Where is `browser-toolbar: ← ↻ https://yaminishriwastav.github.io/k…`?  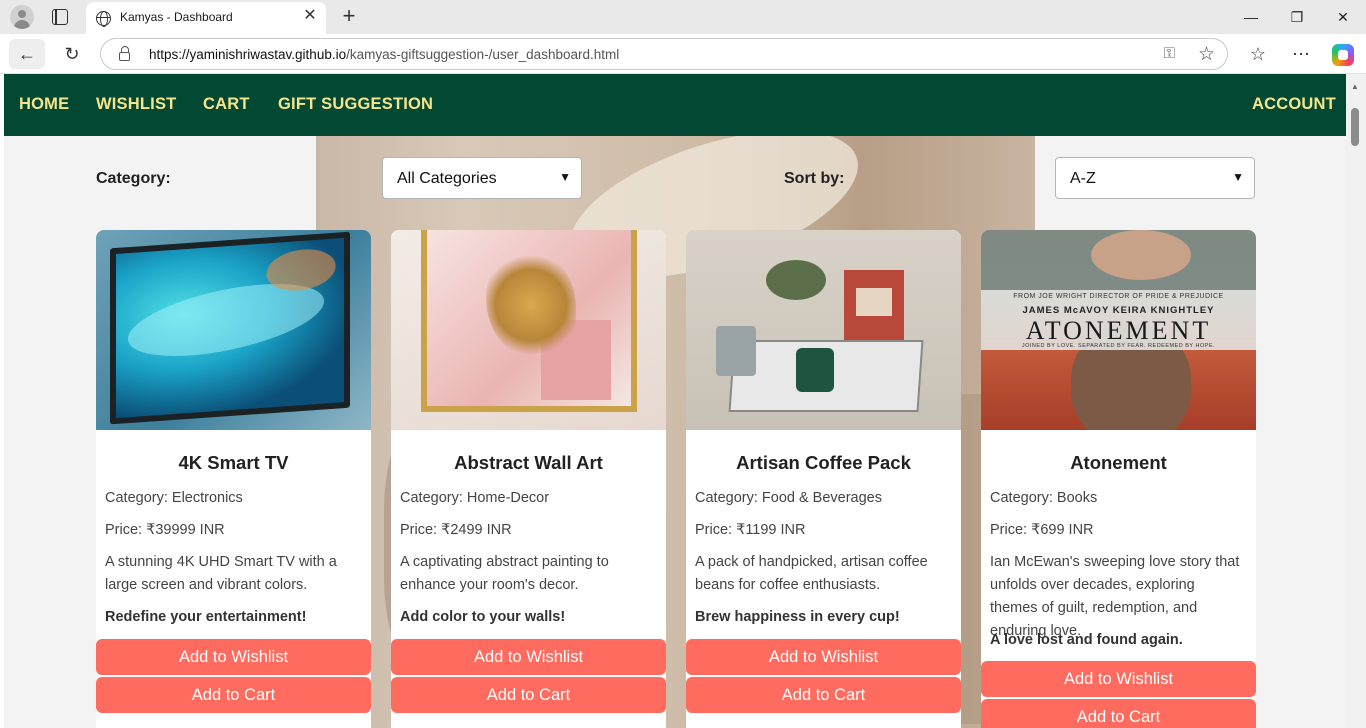 browser-toolbar: ← ↻ https://yaminishriwastav.github.io/k… is located at coordinates (683, 54).